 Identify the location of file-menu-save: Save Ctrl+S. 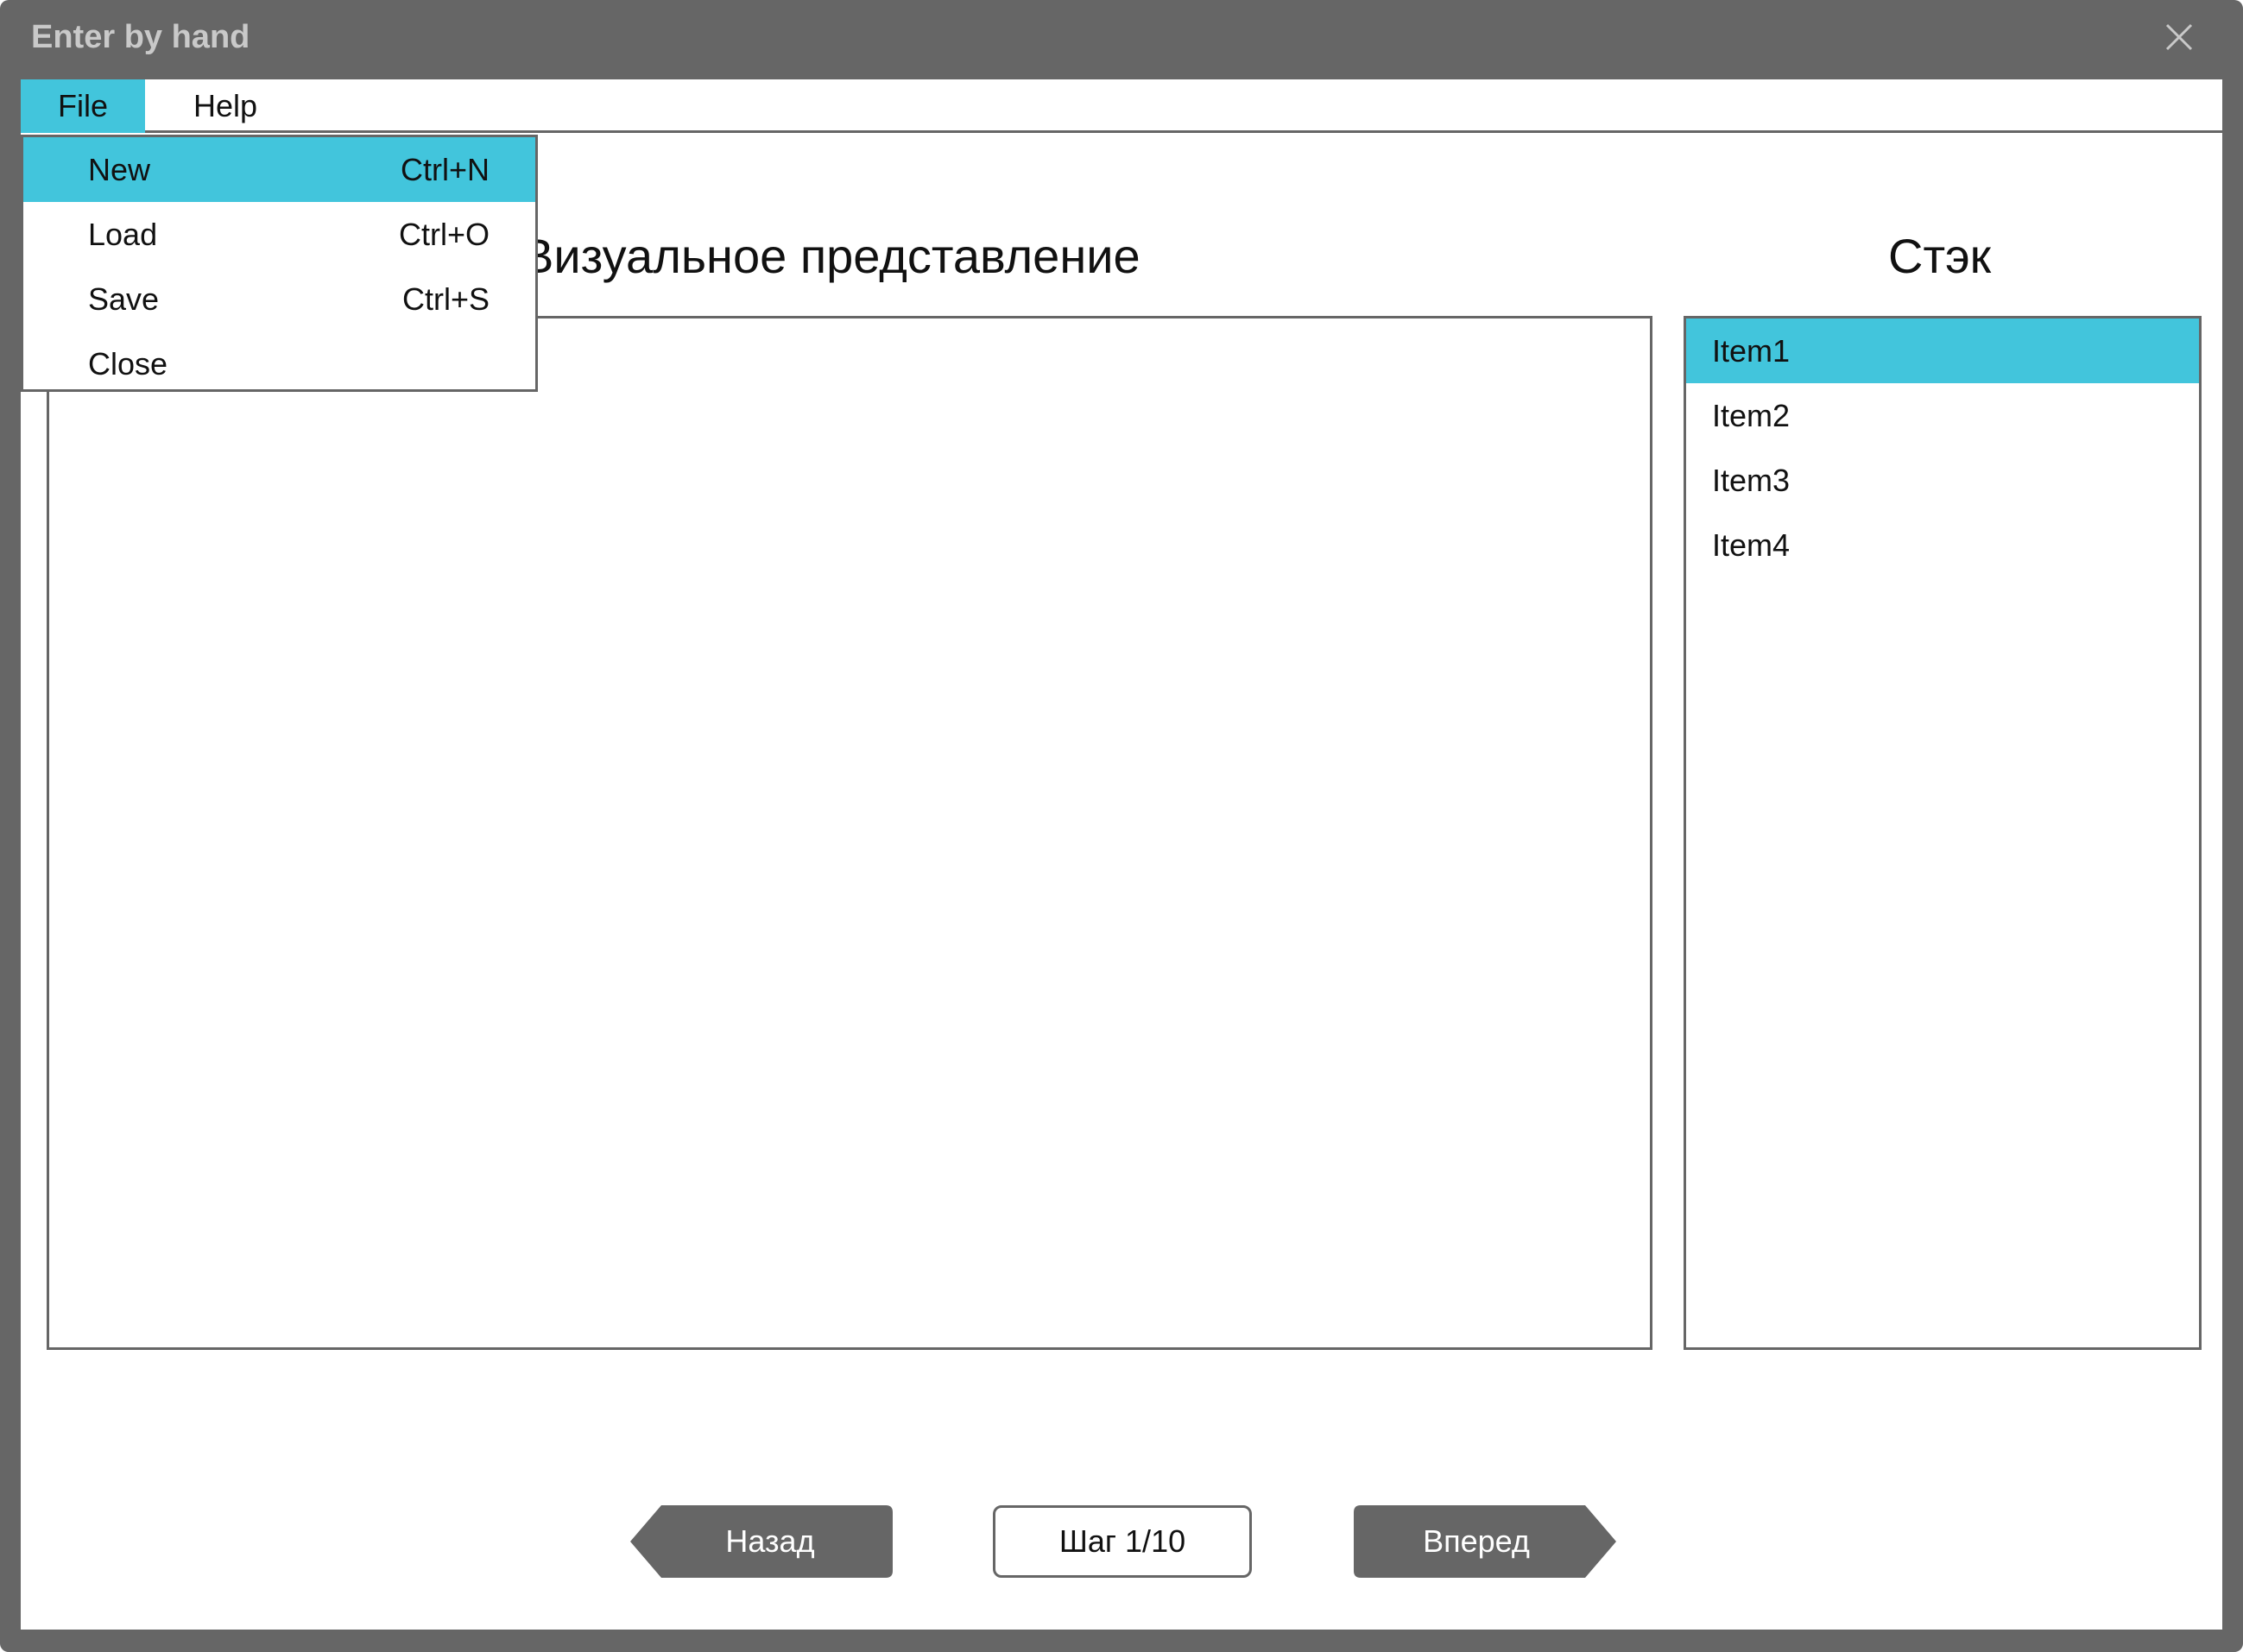
(279, 299).